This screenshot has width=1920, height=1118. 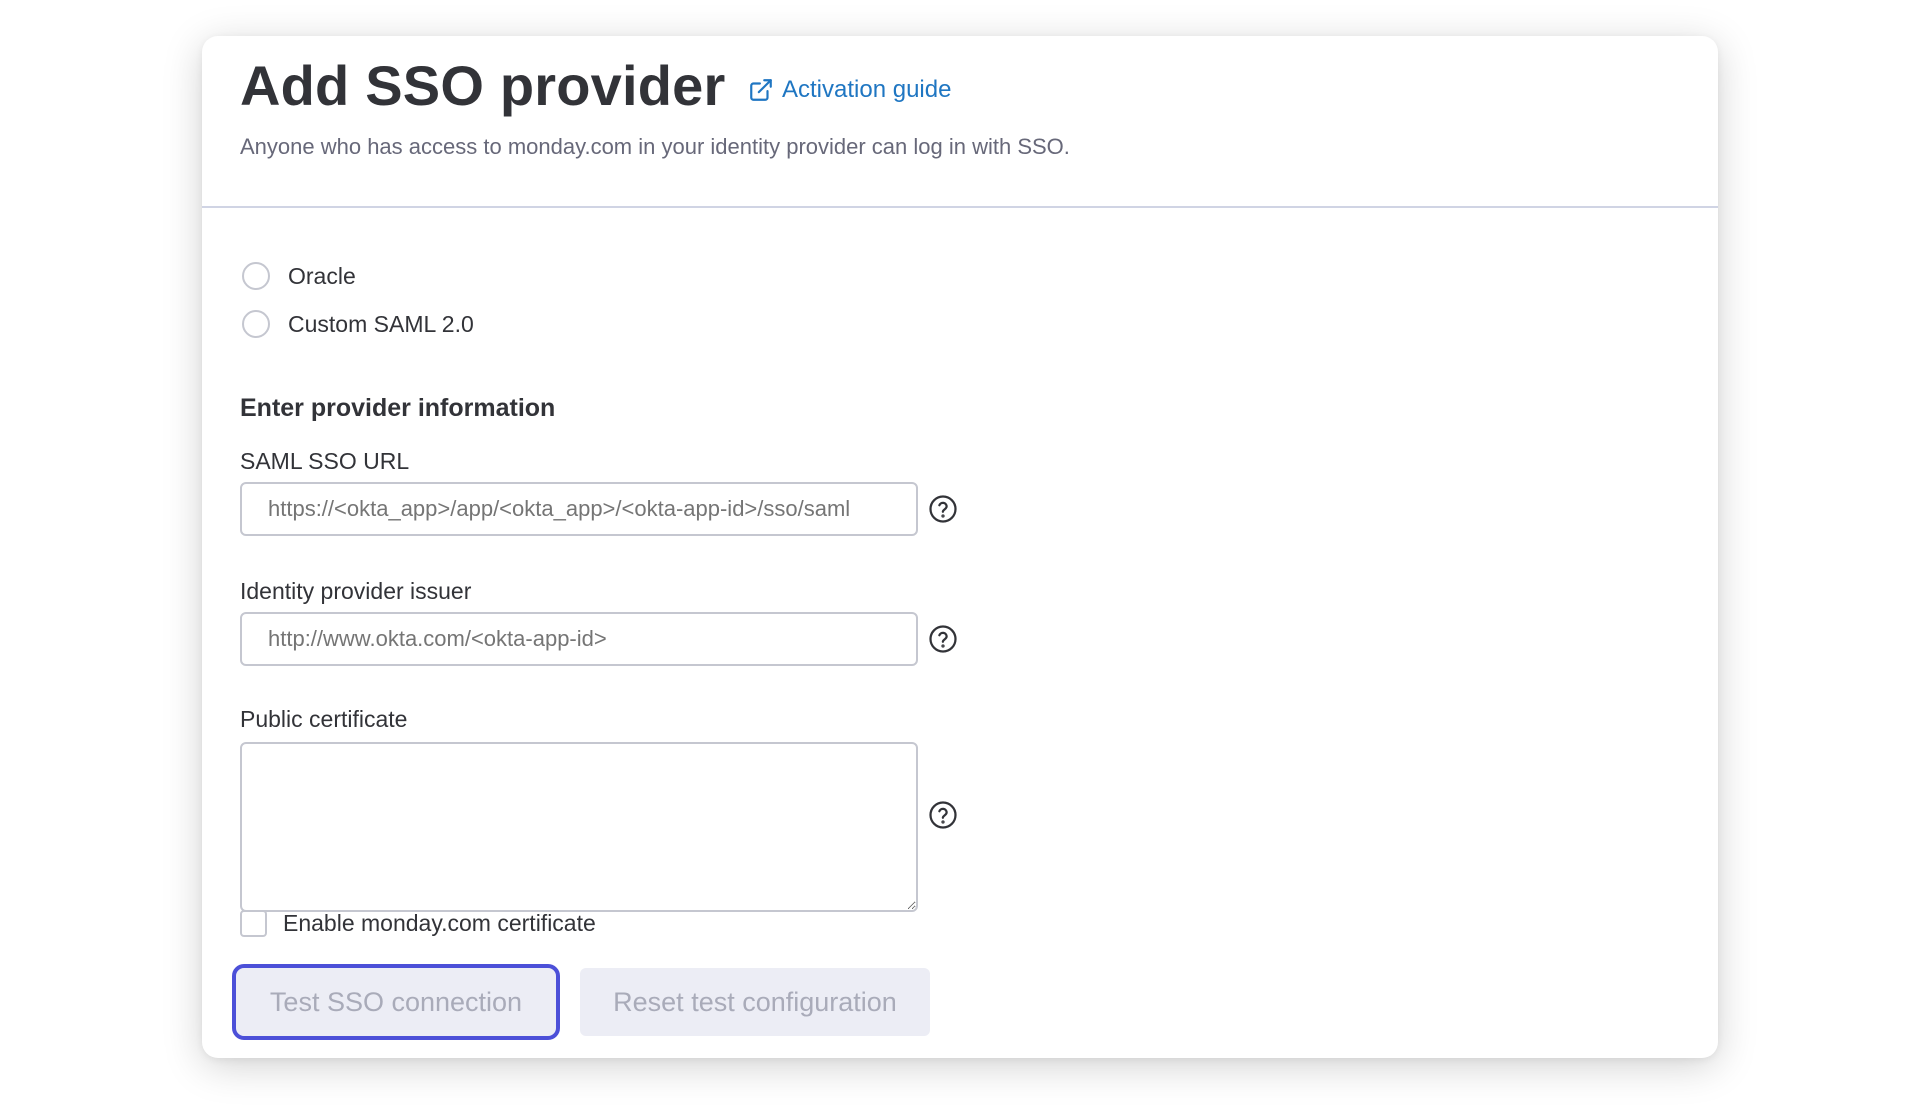 What do you see at coordinates (755, 1002) in the screenshot?
I see `reset-test-configuration-button: Reset test configuration` at bounding box center [755, 1002].